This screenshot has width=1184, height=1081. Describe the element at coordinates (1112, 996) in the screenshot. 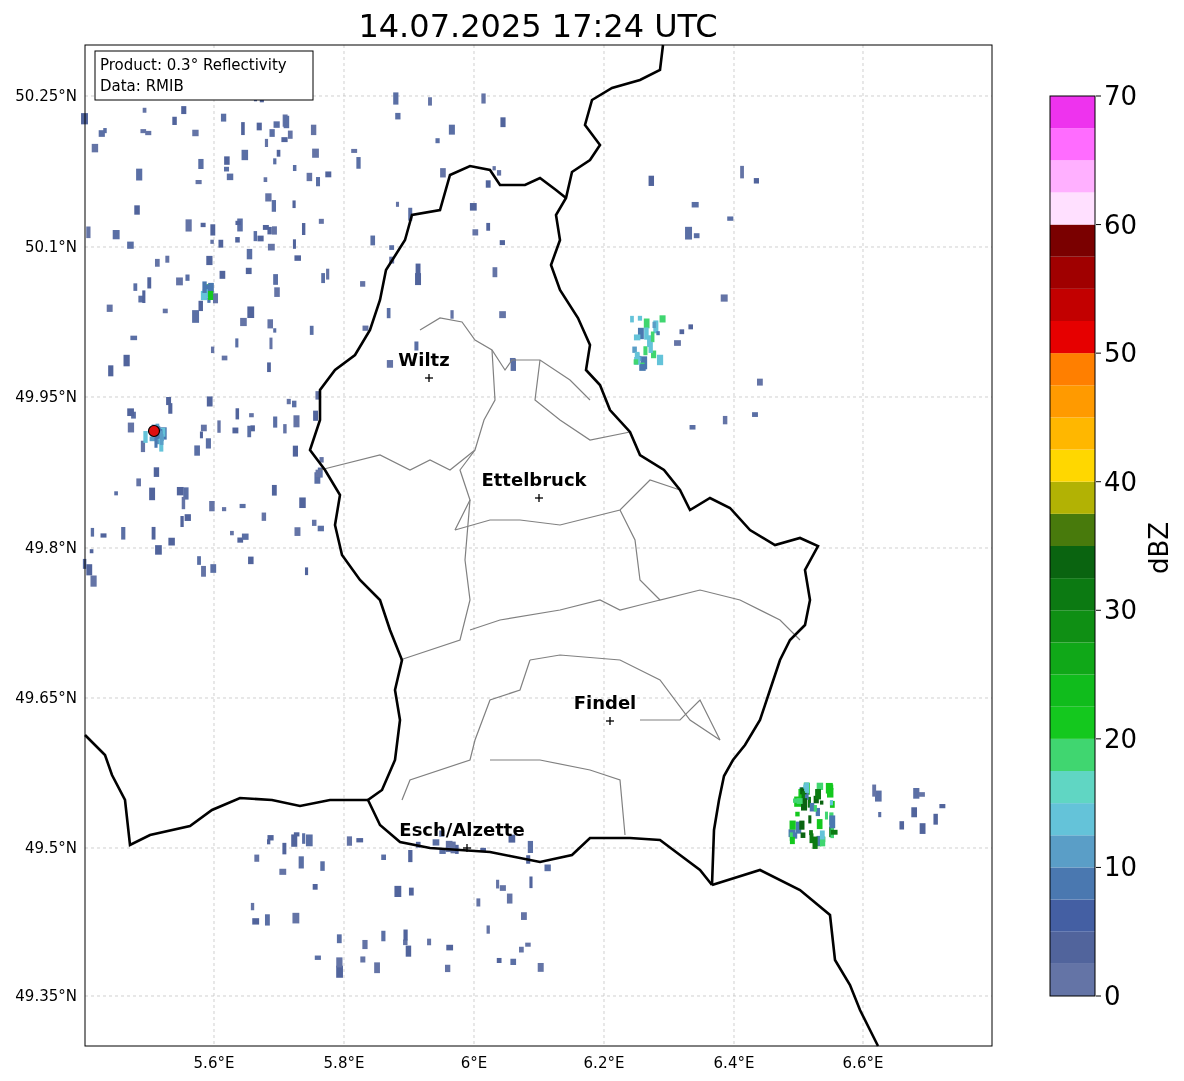

I see `colorbar-tick-label: 0` at that location.